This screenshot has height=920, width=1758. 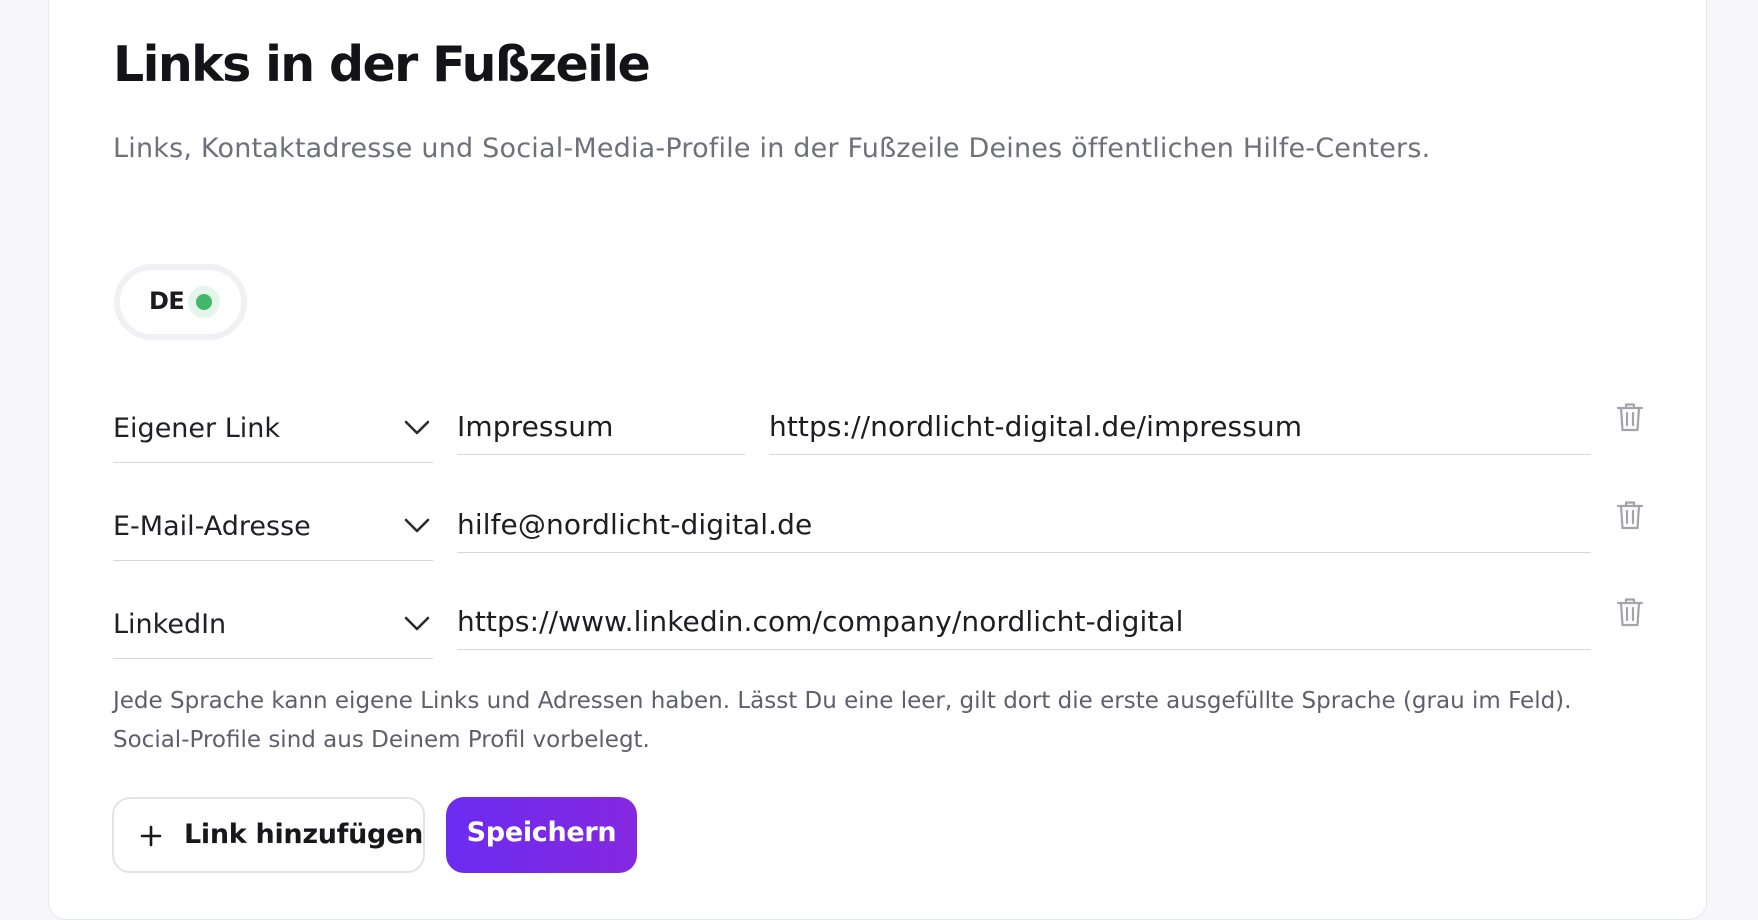 I want to click on save-label: Speichern, so click(x=541, y=832).